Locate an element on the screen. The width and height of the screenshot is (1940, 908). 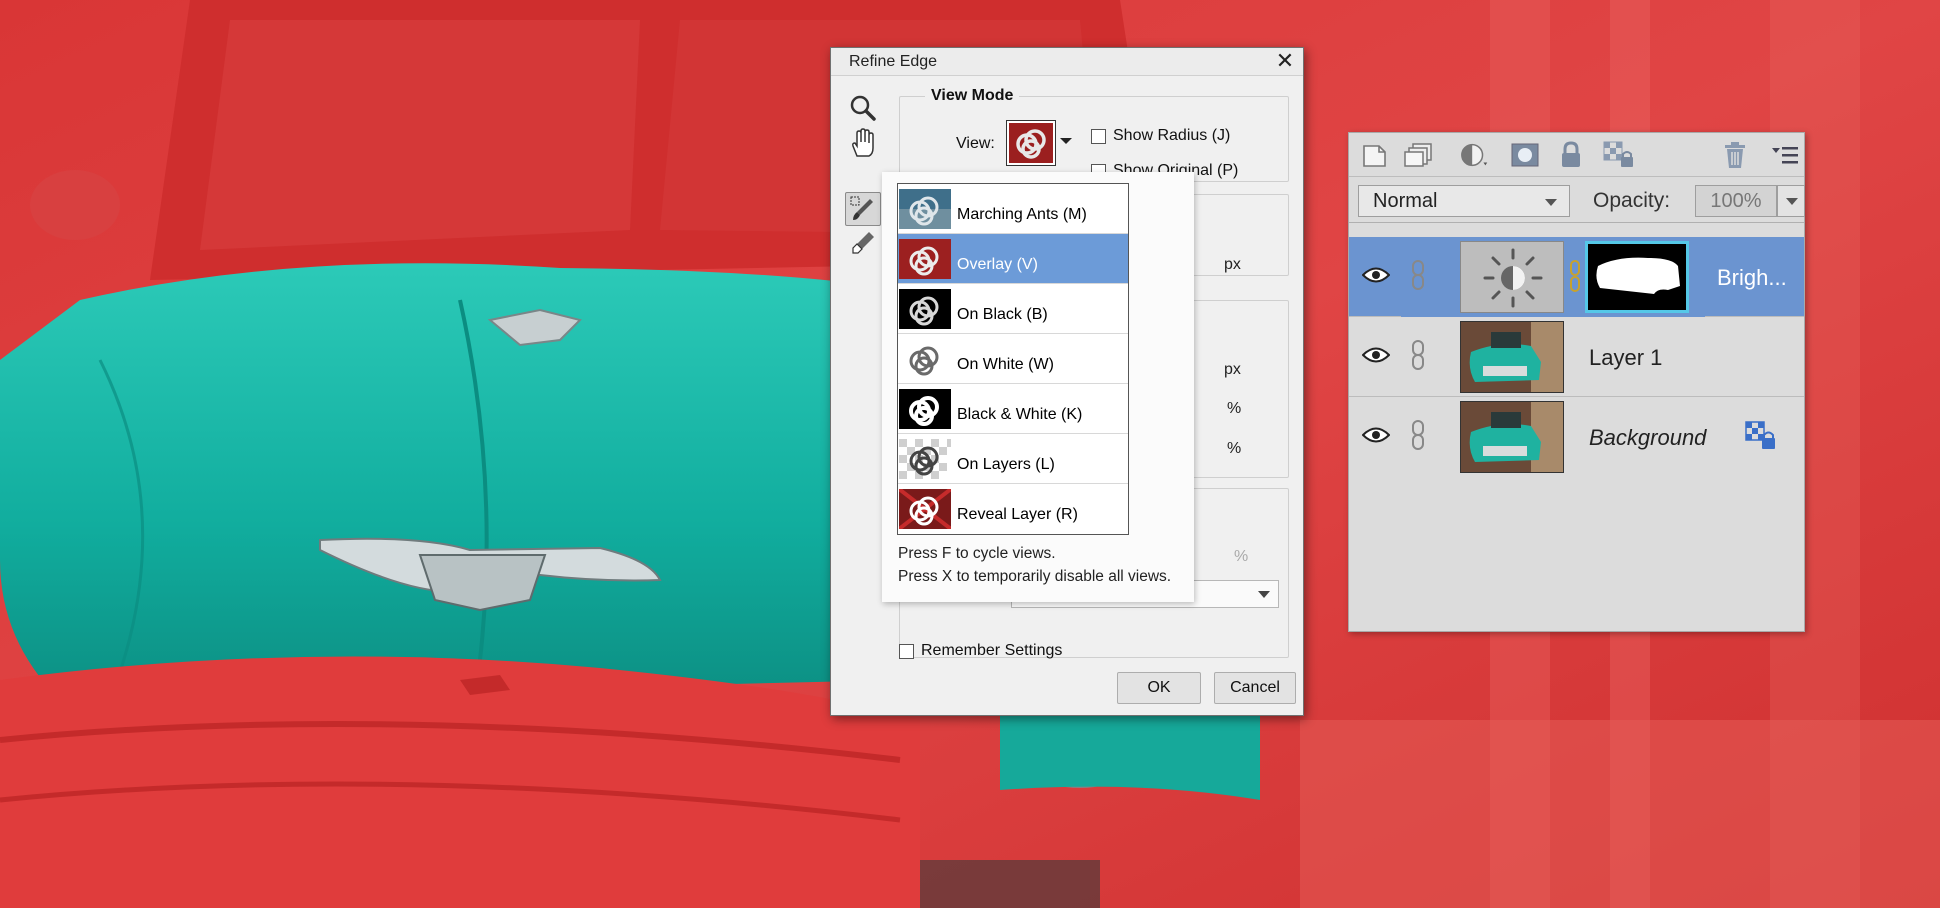
view-item-label: Marching Ants (M) is located at coordinates (1022, 214).